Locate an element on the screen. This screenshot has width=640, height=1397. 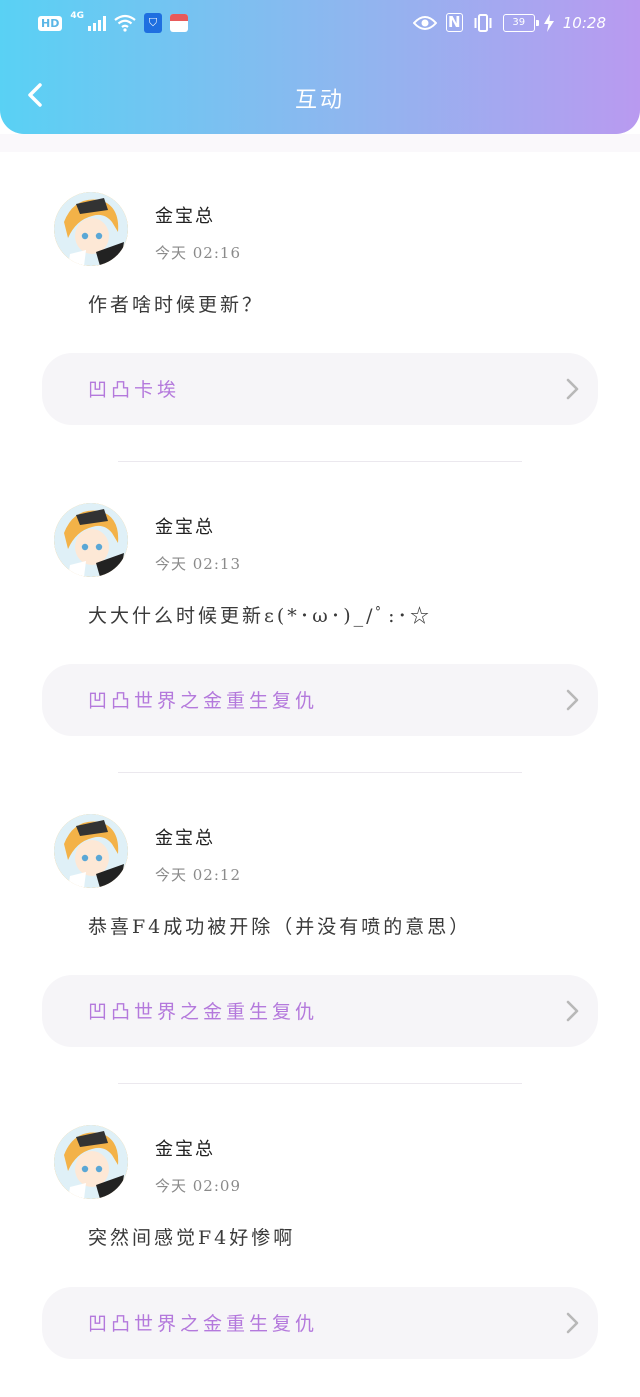
status-right: N 39 10:28 is located at coordinates (509, 22).